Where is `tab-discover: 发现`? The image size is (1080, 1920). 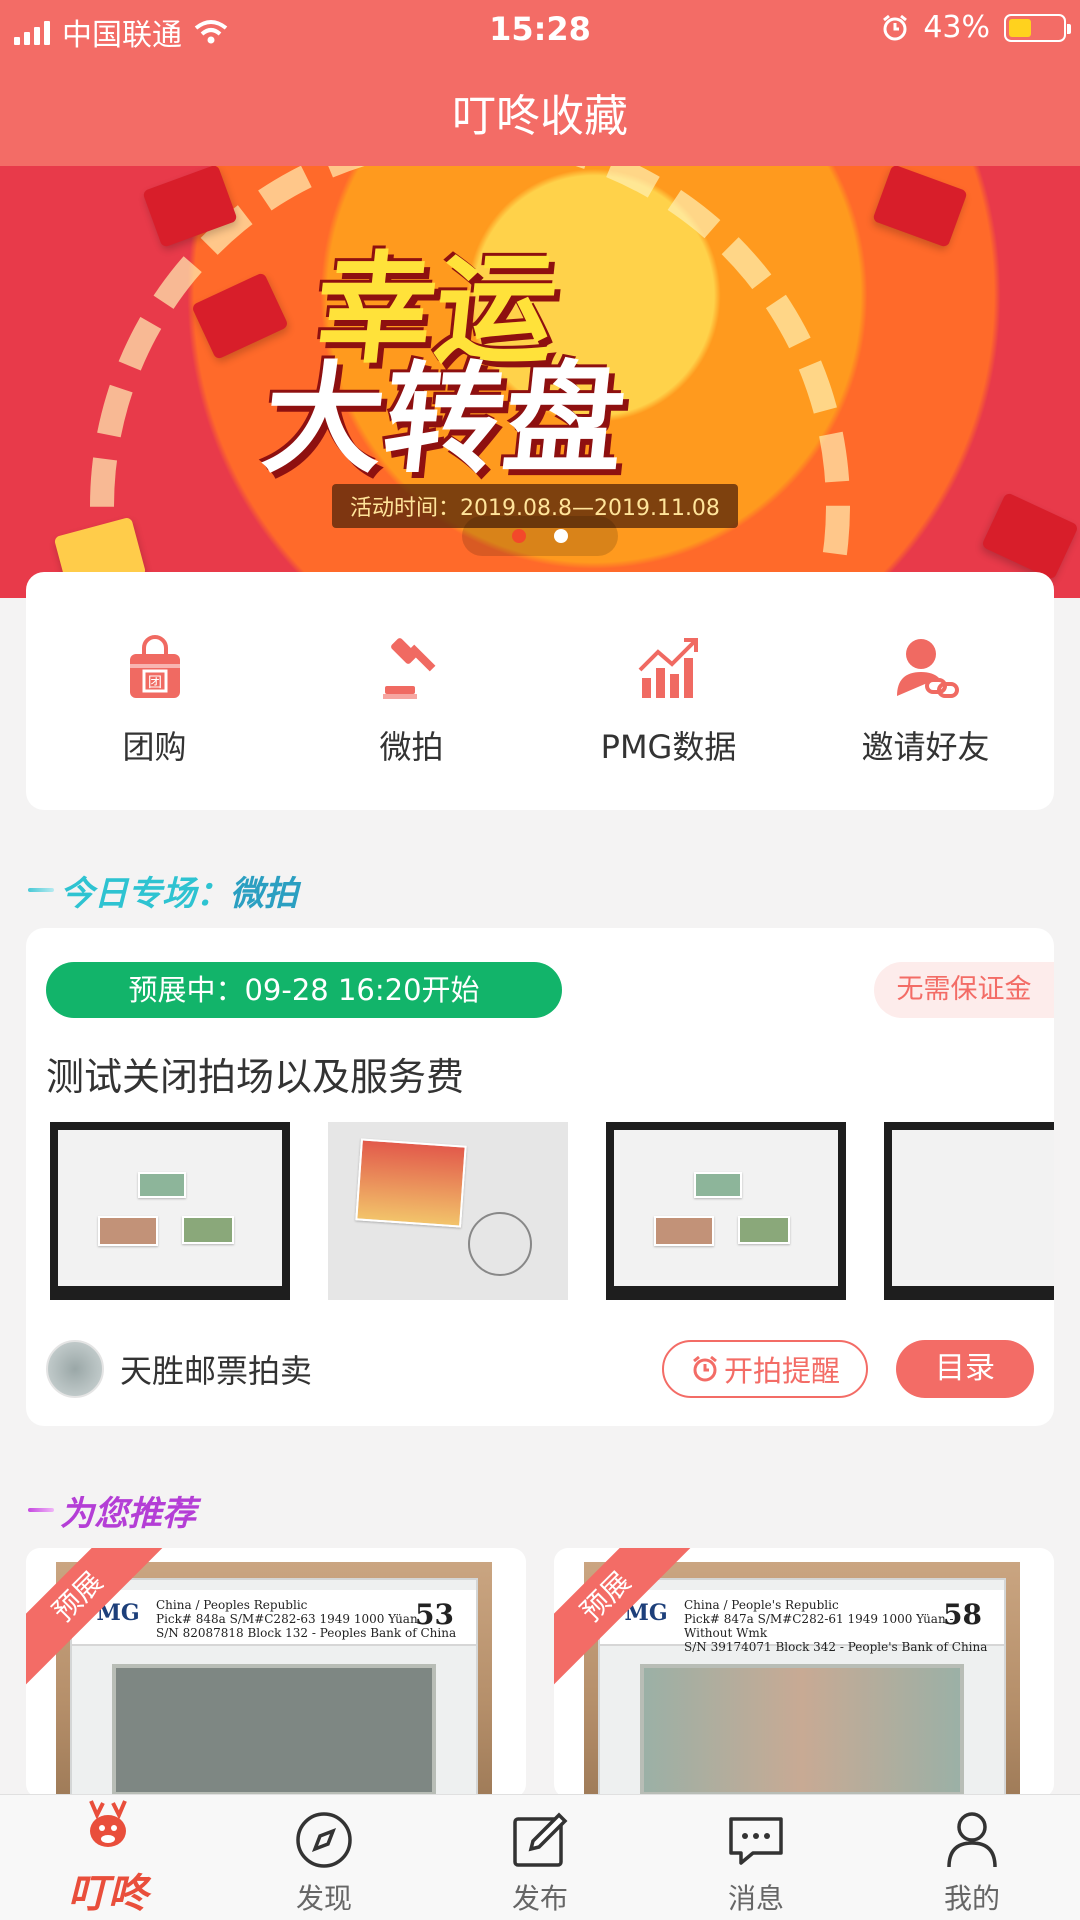 tab-discover: 发现 is located at coordinates (324, 1857).